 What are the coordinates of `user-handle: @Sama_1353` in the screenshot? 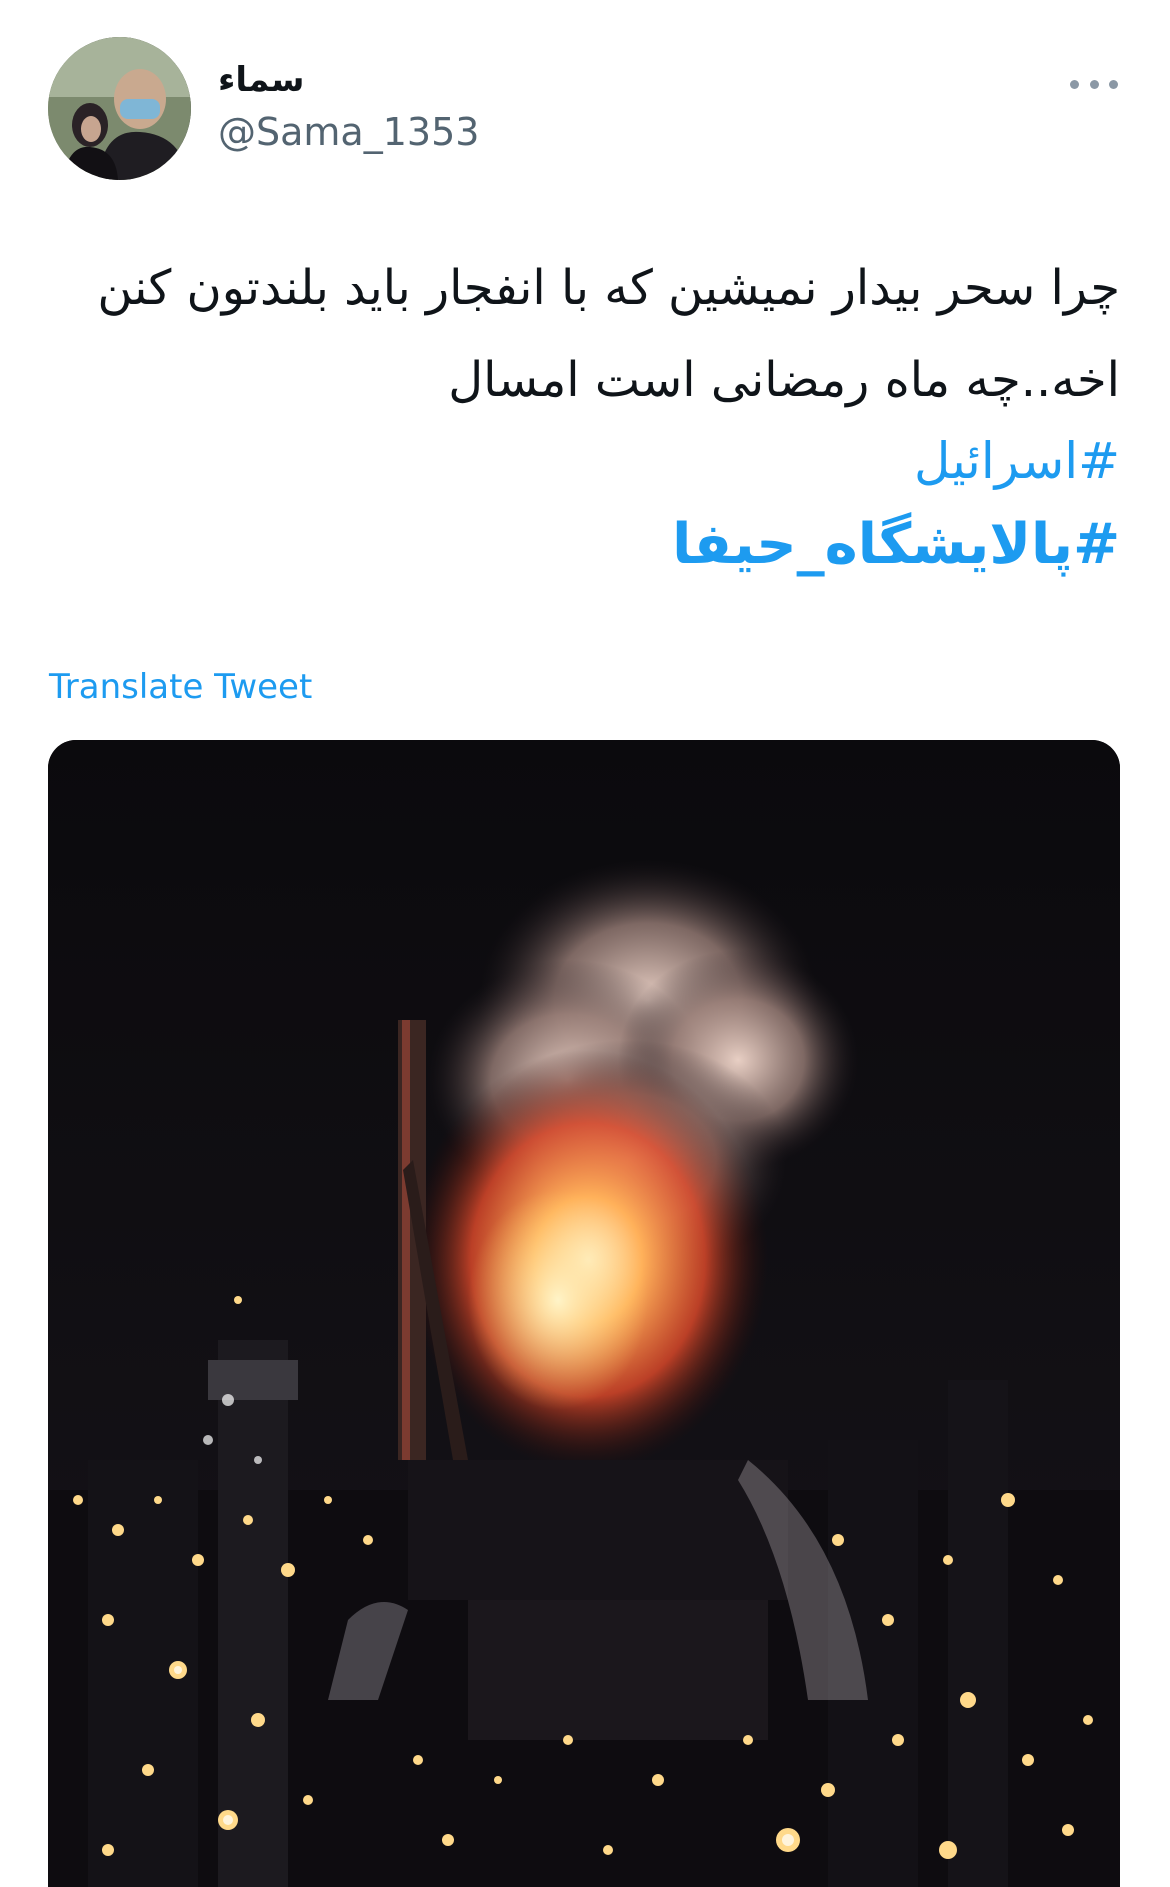 It's located at (348, 132).